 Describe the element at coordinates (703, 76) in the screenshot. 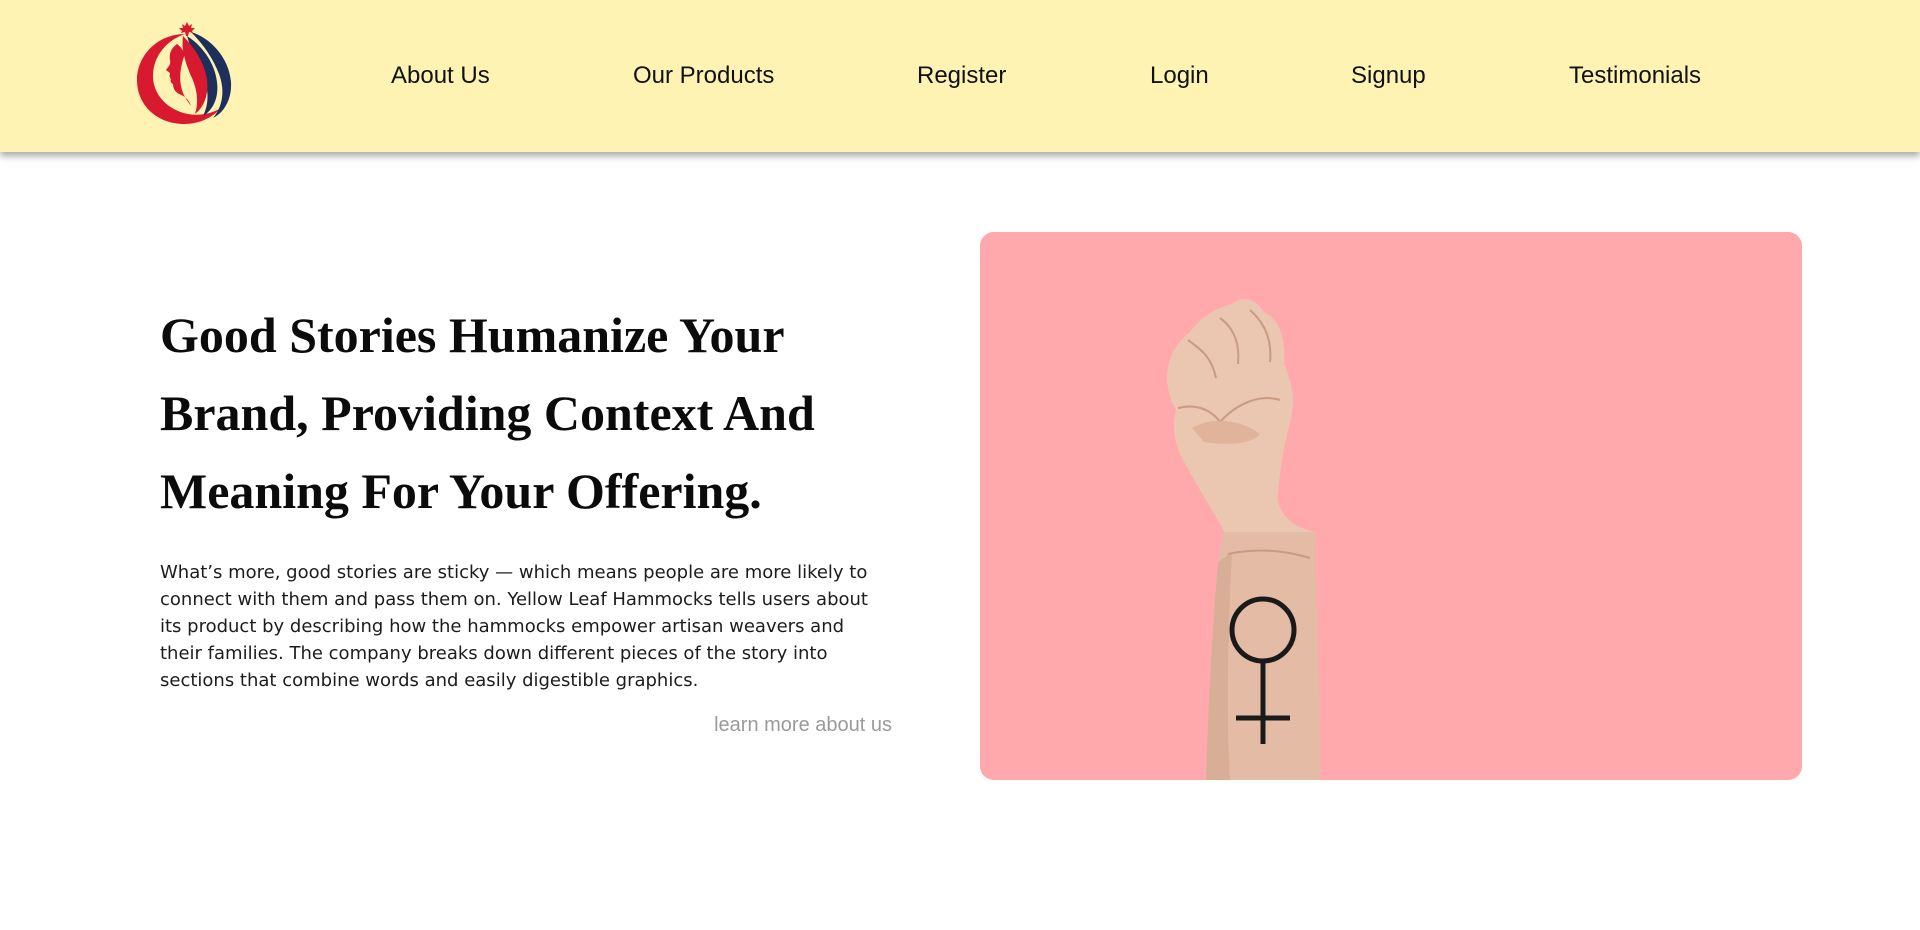

I see `nav-our-products: Our Products` at that location.